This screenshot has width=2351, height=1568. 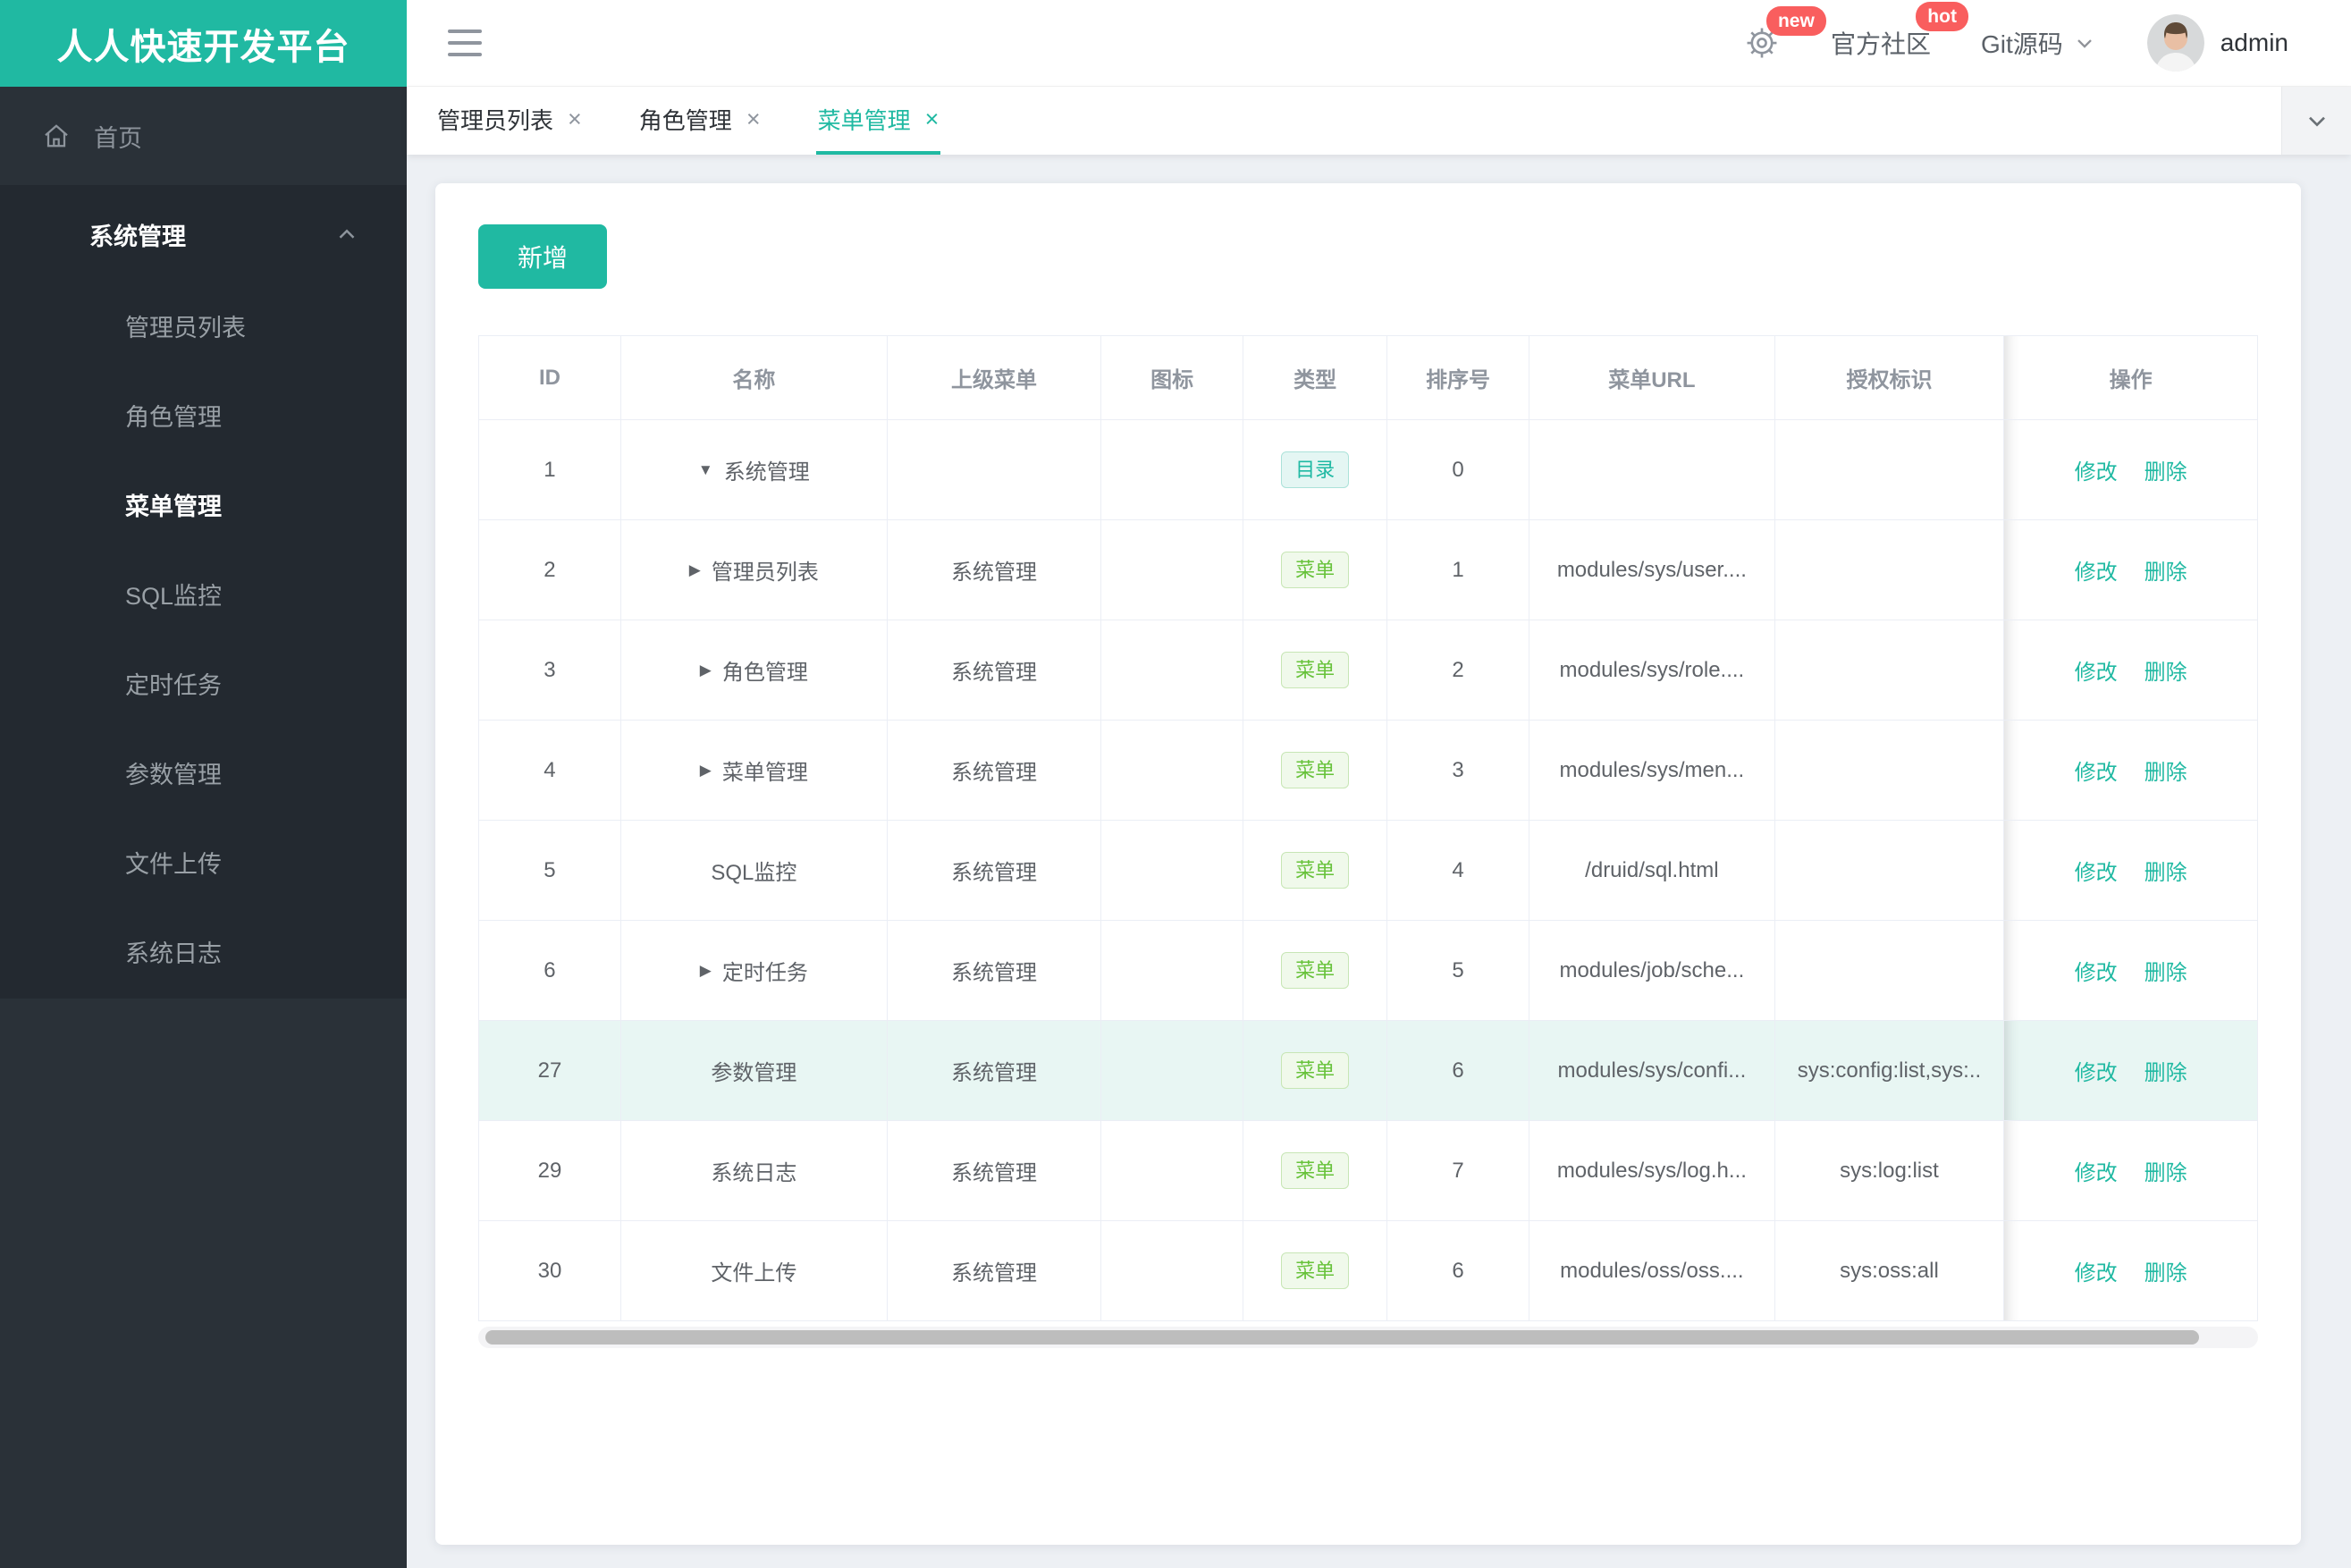 I want to click on menu-name: SQL监控, so click(x=754, y=873).